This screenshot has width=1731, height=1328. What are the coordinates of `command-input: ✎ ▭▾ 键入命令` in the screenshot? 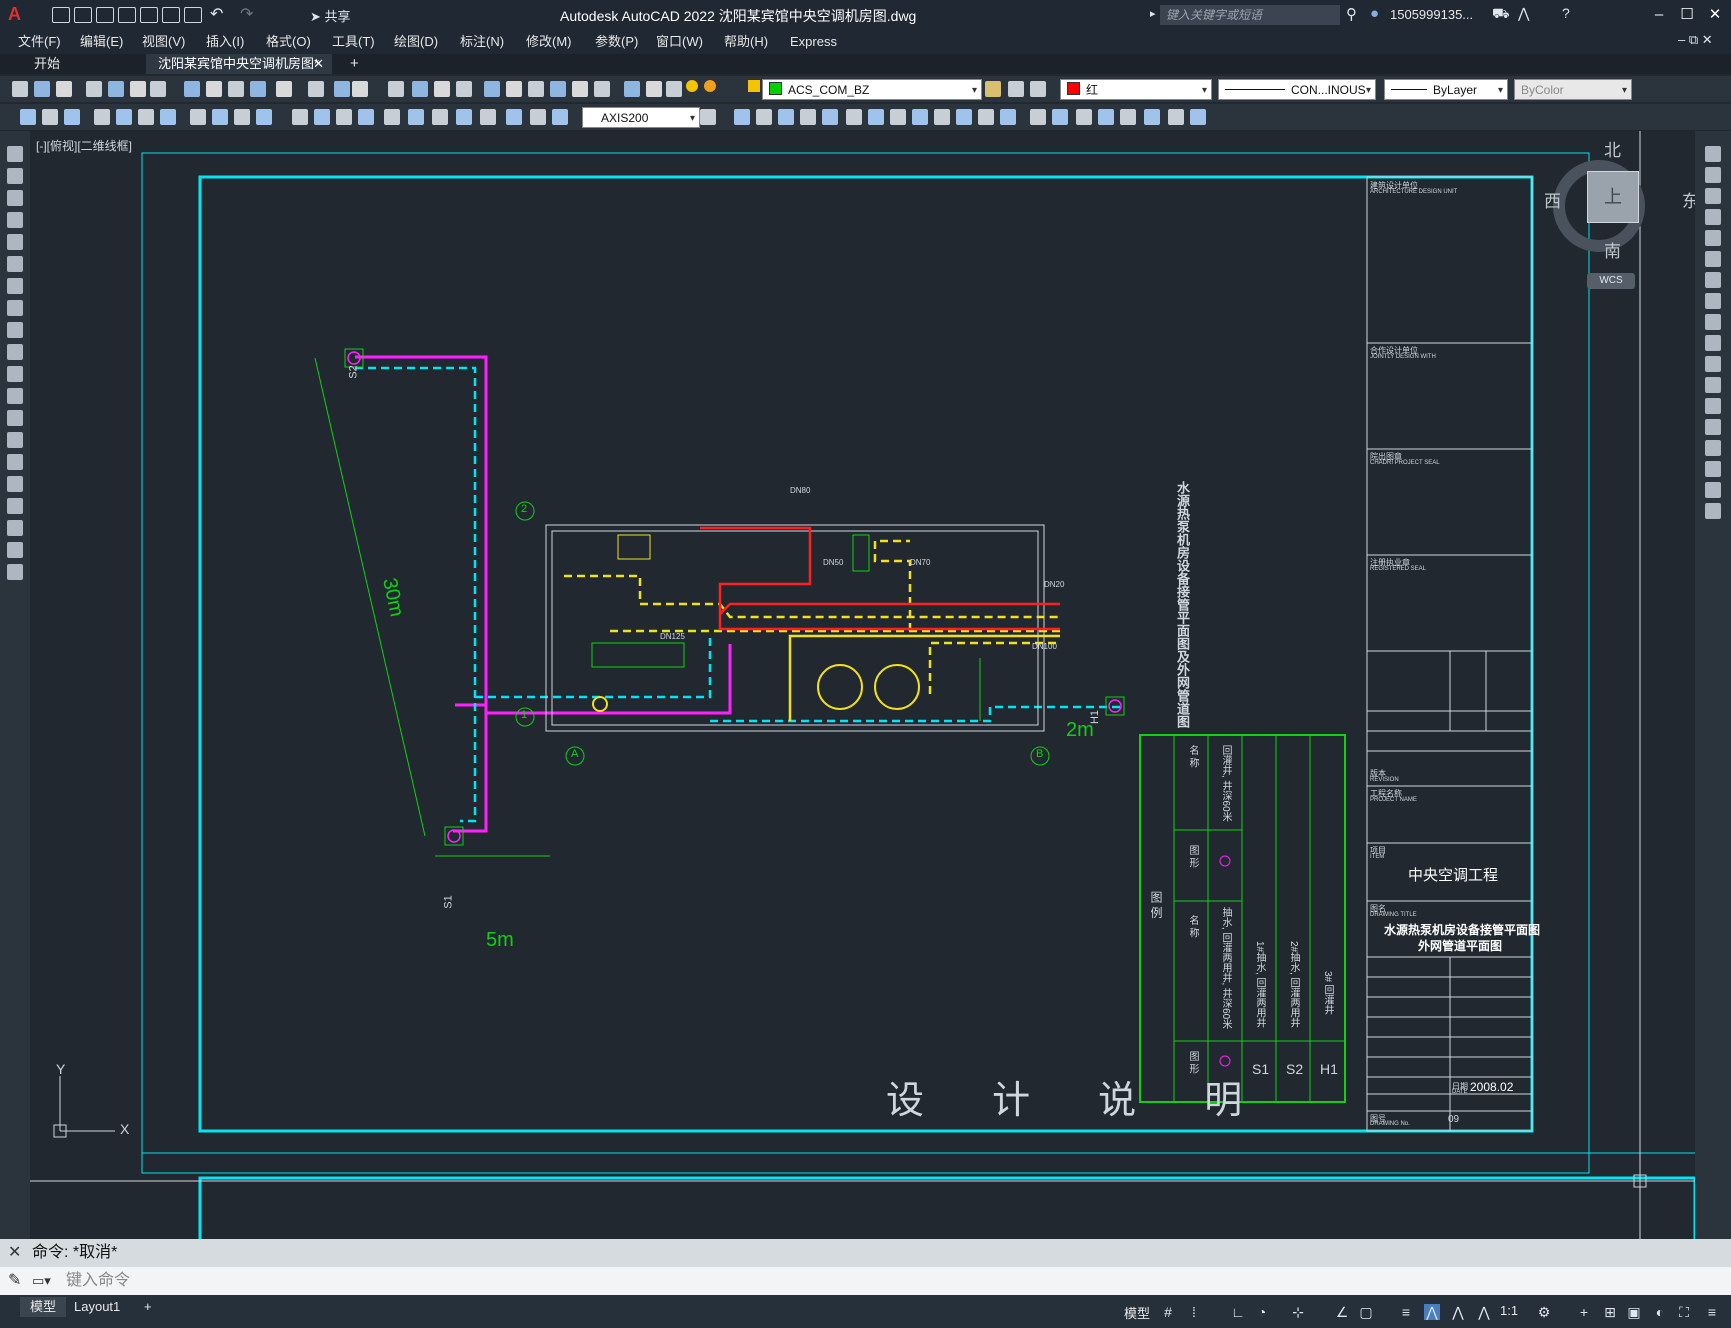 It's located at (865, 1281).